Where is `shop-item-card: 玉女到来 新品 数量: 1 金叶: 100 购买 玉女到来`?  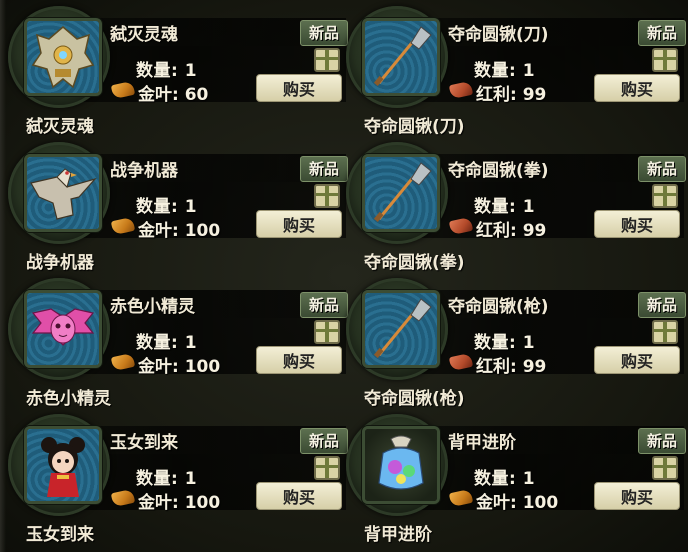
shop-item-card: 玉女到来 新品 数量: 1 金叶: 100 购买 玉女到来 is located at coordinates (177, 478).